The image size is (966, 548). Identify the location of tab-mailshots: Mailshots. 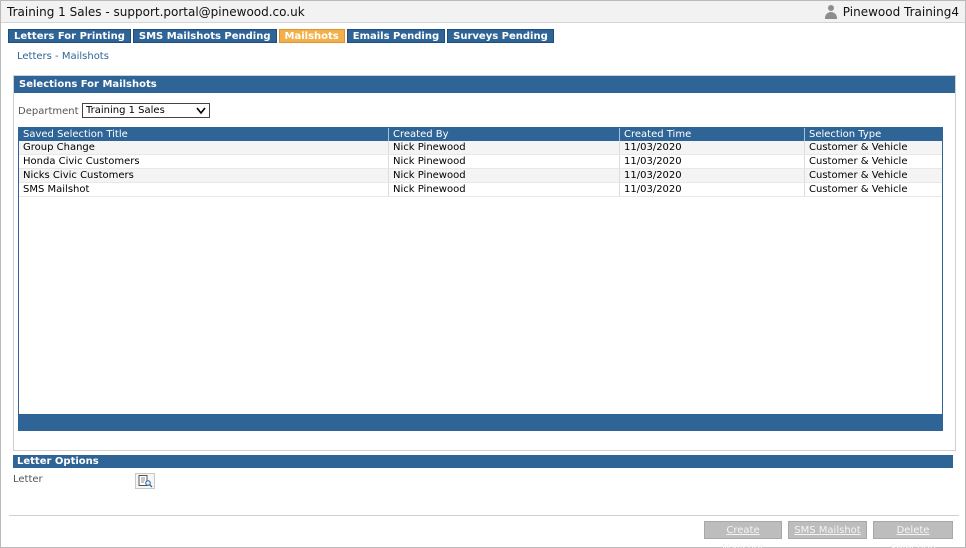
(311, 36).